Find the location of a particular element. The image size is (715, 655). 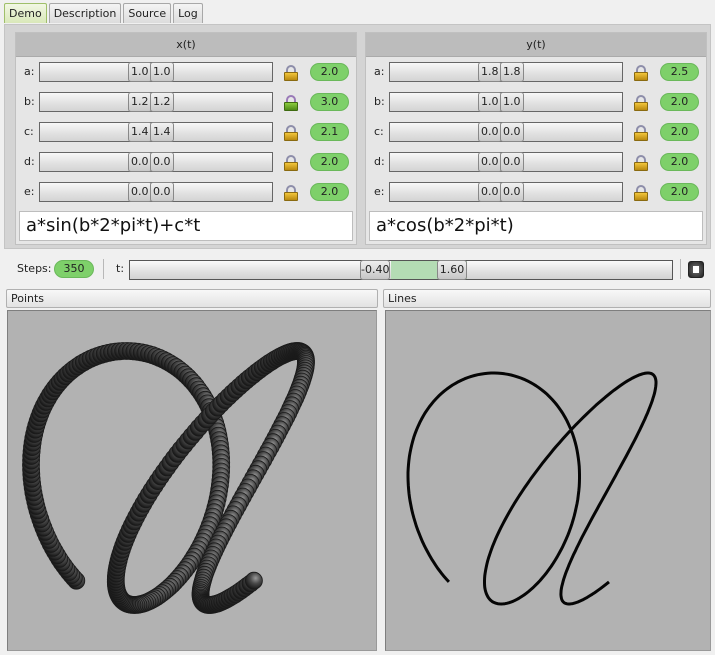

t-label: t: is located at coordinates (120, 268).